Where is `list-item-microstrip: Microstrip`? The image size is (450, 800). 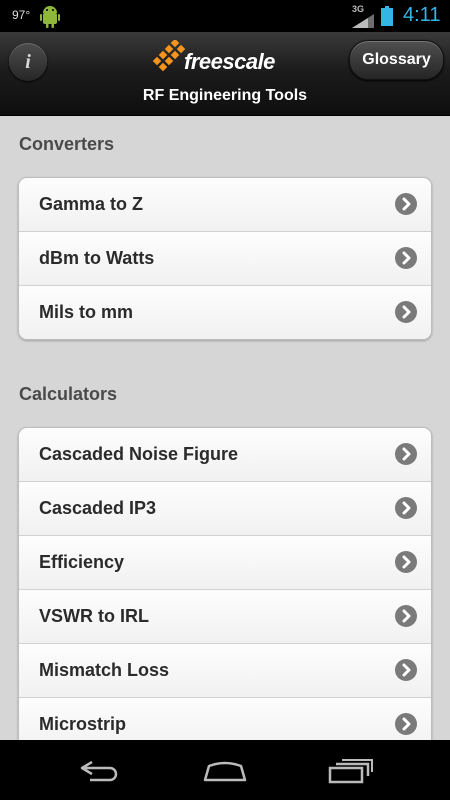
list-item-microstrip: Microstrip is located at coordinates (225, 718).